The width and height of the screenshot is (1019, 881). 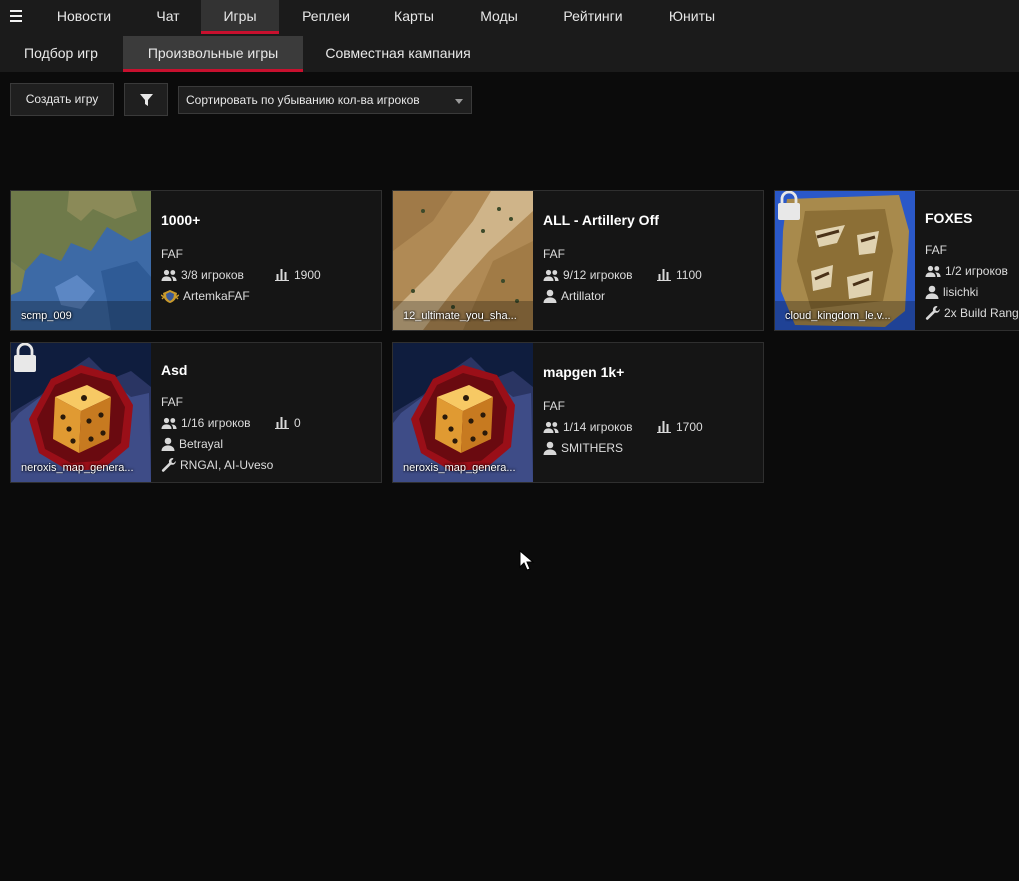 What do you see at coordinates (84, 17) in the screenshot?
I see `tab-news: Новости` at bounding box center [84, 17].